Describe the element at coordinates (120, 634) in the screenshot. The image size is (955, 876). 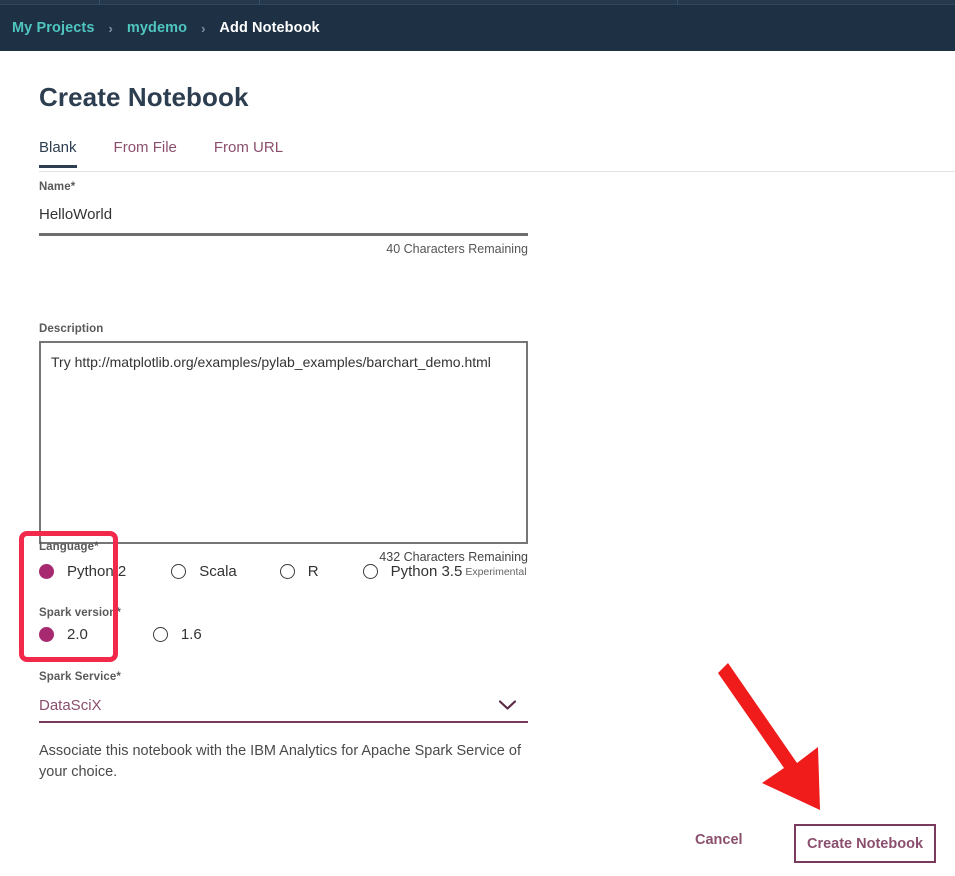
I see `spark-version-radio-group: 2.0 1.6` at that location.